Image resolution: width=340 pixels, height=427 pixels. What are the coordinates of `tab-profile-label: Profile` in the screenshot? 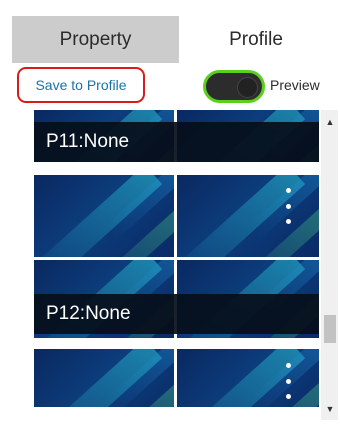 It's located at (256, 39).